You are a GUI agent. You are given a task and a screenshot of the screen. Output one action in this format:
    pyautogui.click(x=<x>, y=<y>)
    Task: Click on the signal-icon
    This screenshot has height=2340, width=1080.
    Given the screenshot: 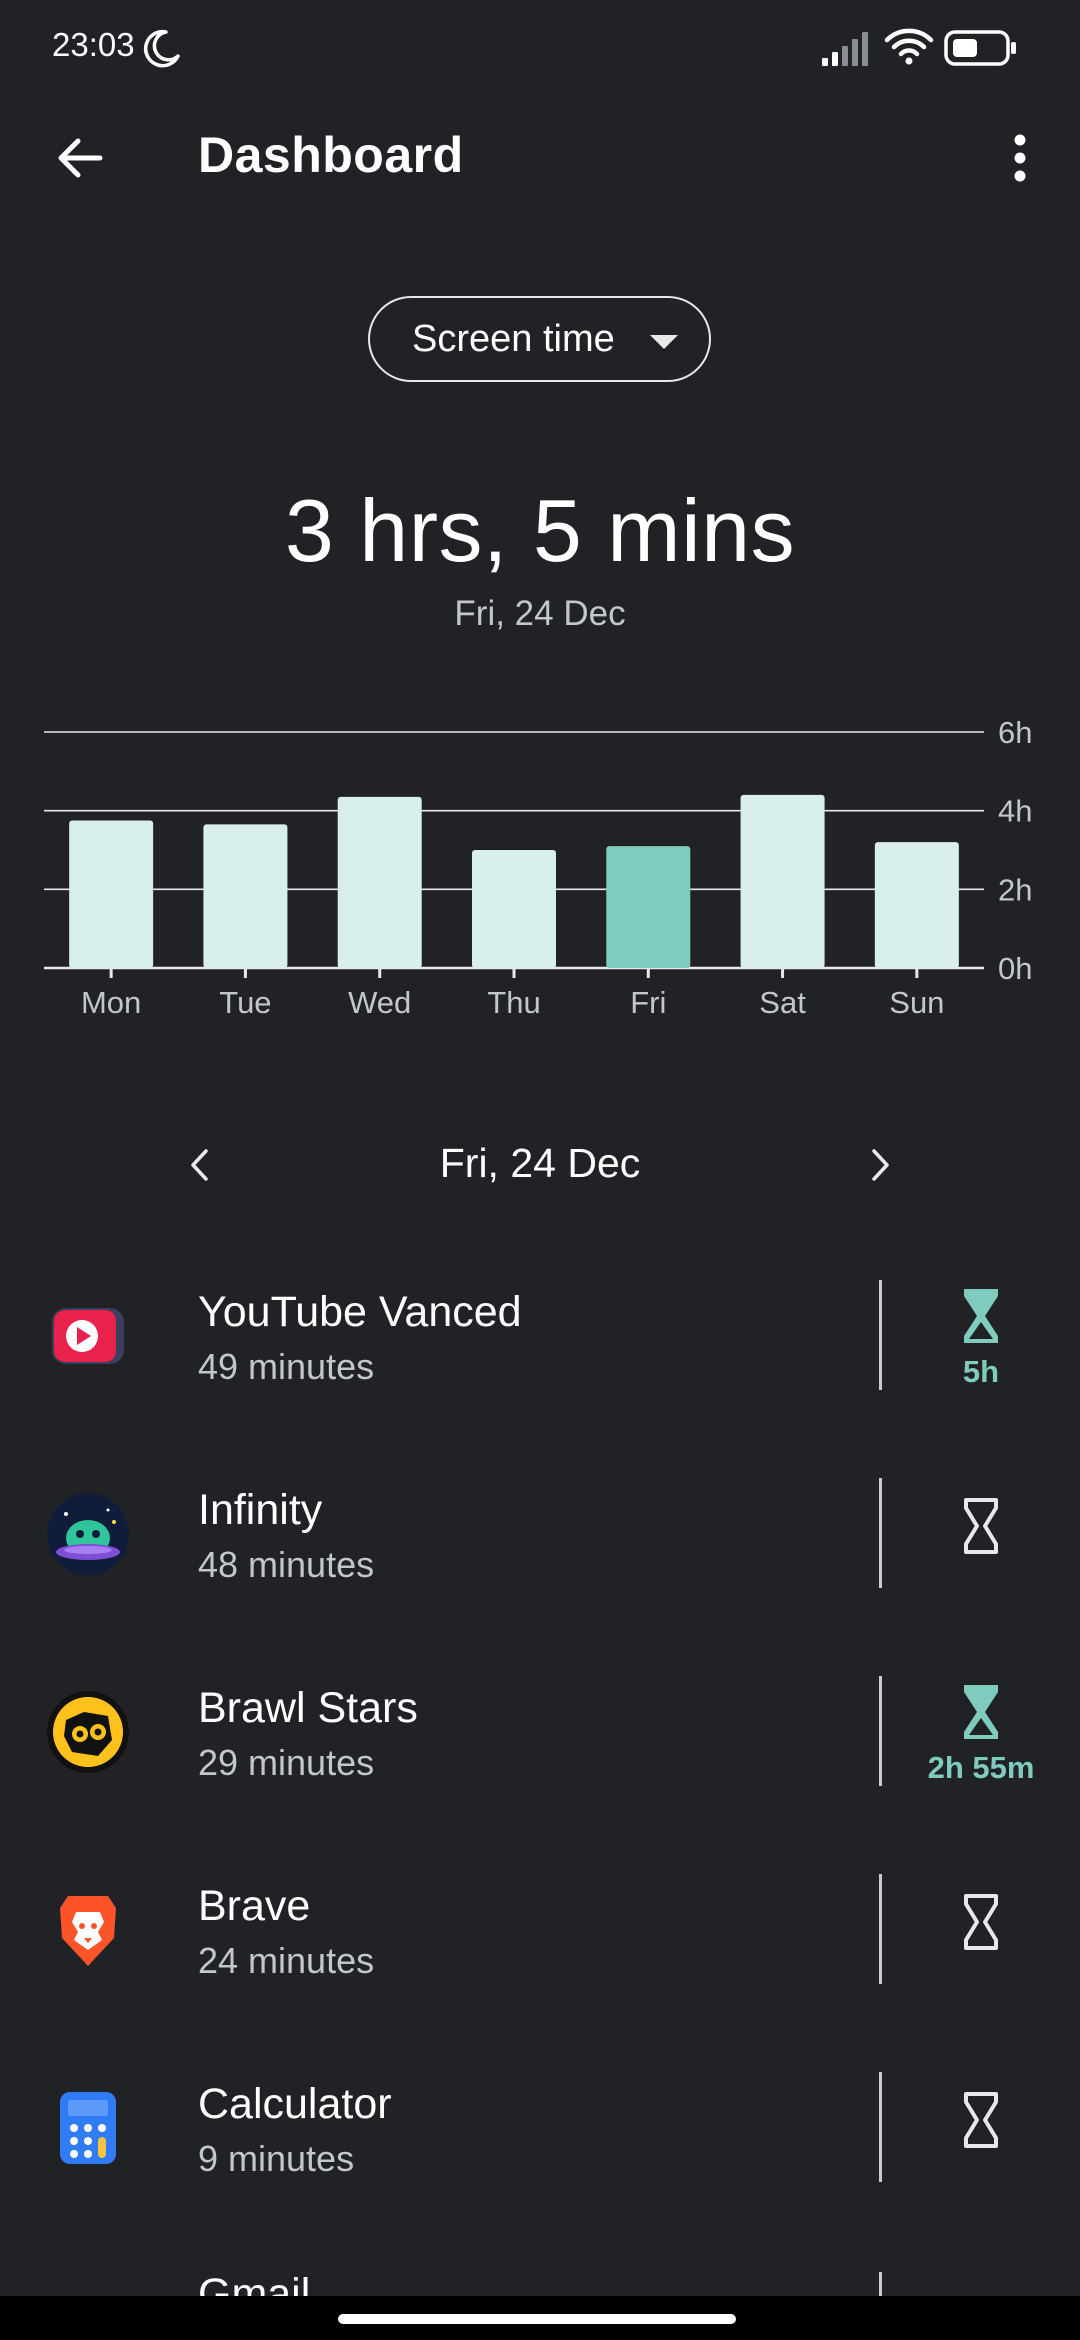 What is the action you would take?
    pyautogui.click(x=845, y=49)
    